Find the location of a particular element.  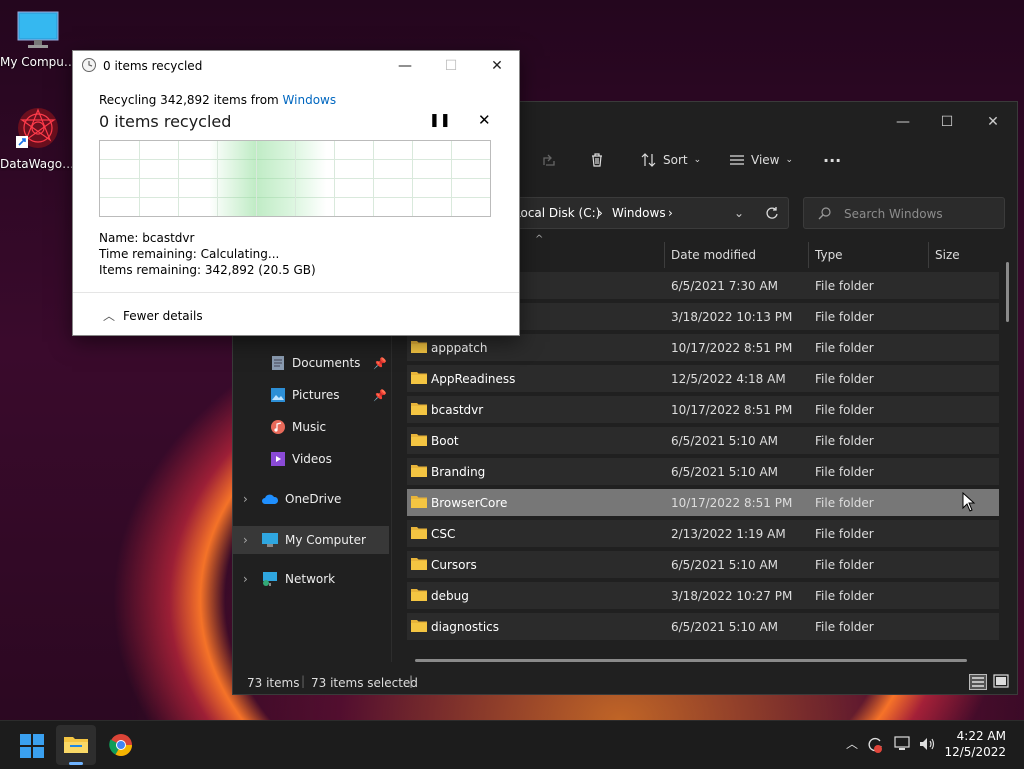

chevron-up-icon: ︿ is located at coordinates (109, 316).